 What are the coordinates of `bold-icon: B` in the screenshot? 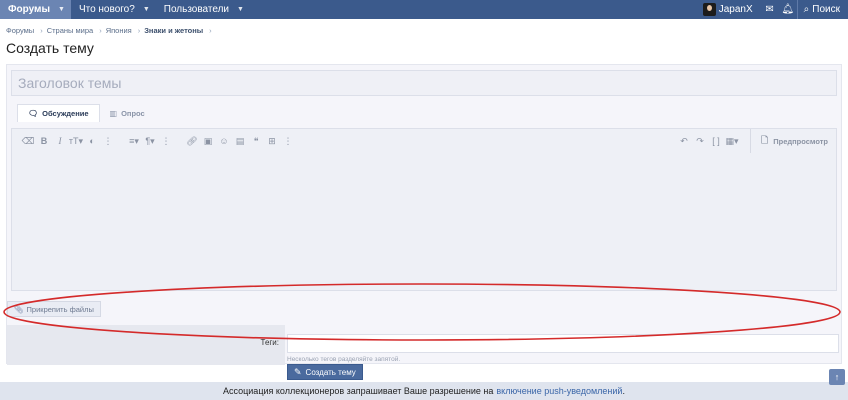 It's located at (44, 141).